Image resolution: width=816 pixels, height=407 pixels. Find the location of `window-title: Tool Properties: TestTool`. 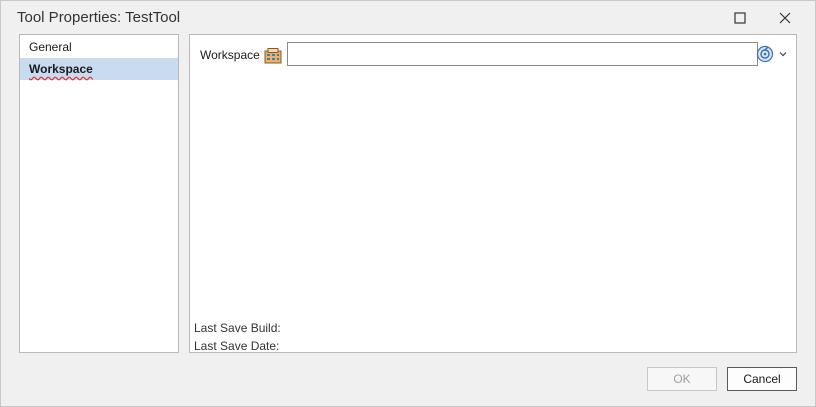

window-title: Tool Properties: TestTool is located at coordinates (99, 17).